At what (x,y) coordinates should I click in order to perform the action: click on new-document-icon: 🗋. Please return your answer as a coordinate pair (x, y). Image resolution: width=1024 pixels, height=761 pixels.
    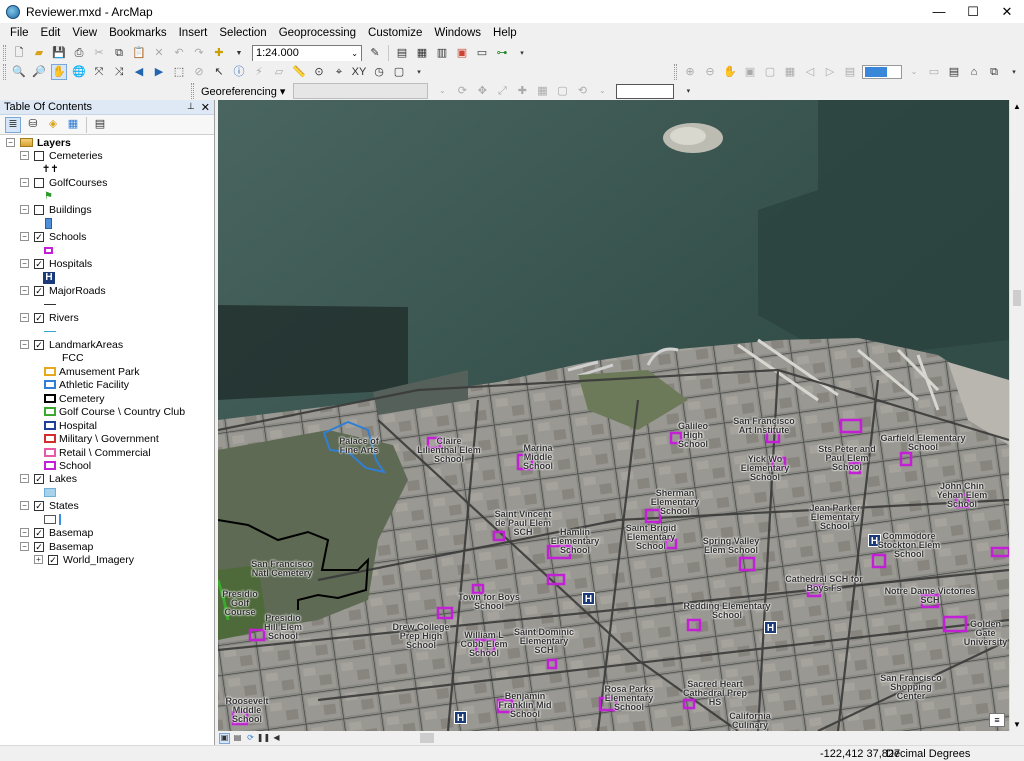
    Looking at the image, I should click on (19, 53).